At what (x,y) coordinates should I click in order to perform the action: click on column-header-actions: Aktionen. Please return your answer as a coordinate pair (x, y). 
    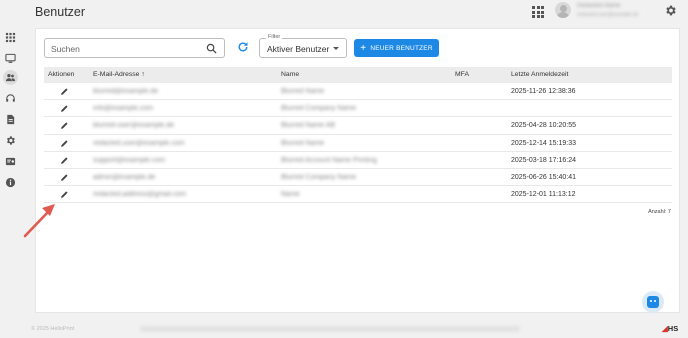
    Looking at the image, I should click on (61, 74).